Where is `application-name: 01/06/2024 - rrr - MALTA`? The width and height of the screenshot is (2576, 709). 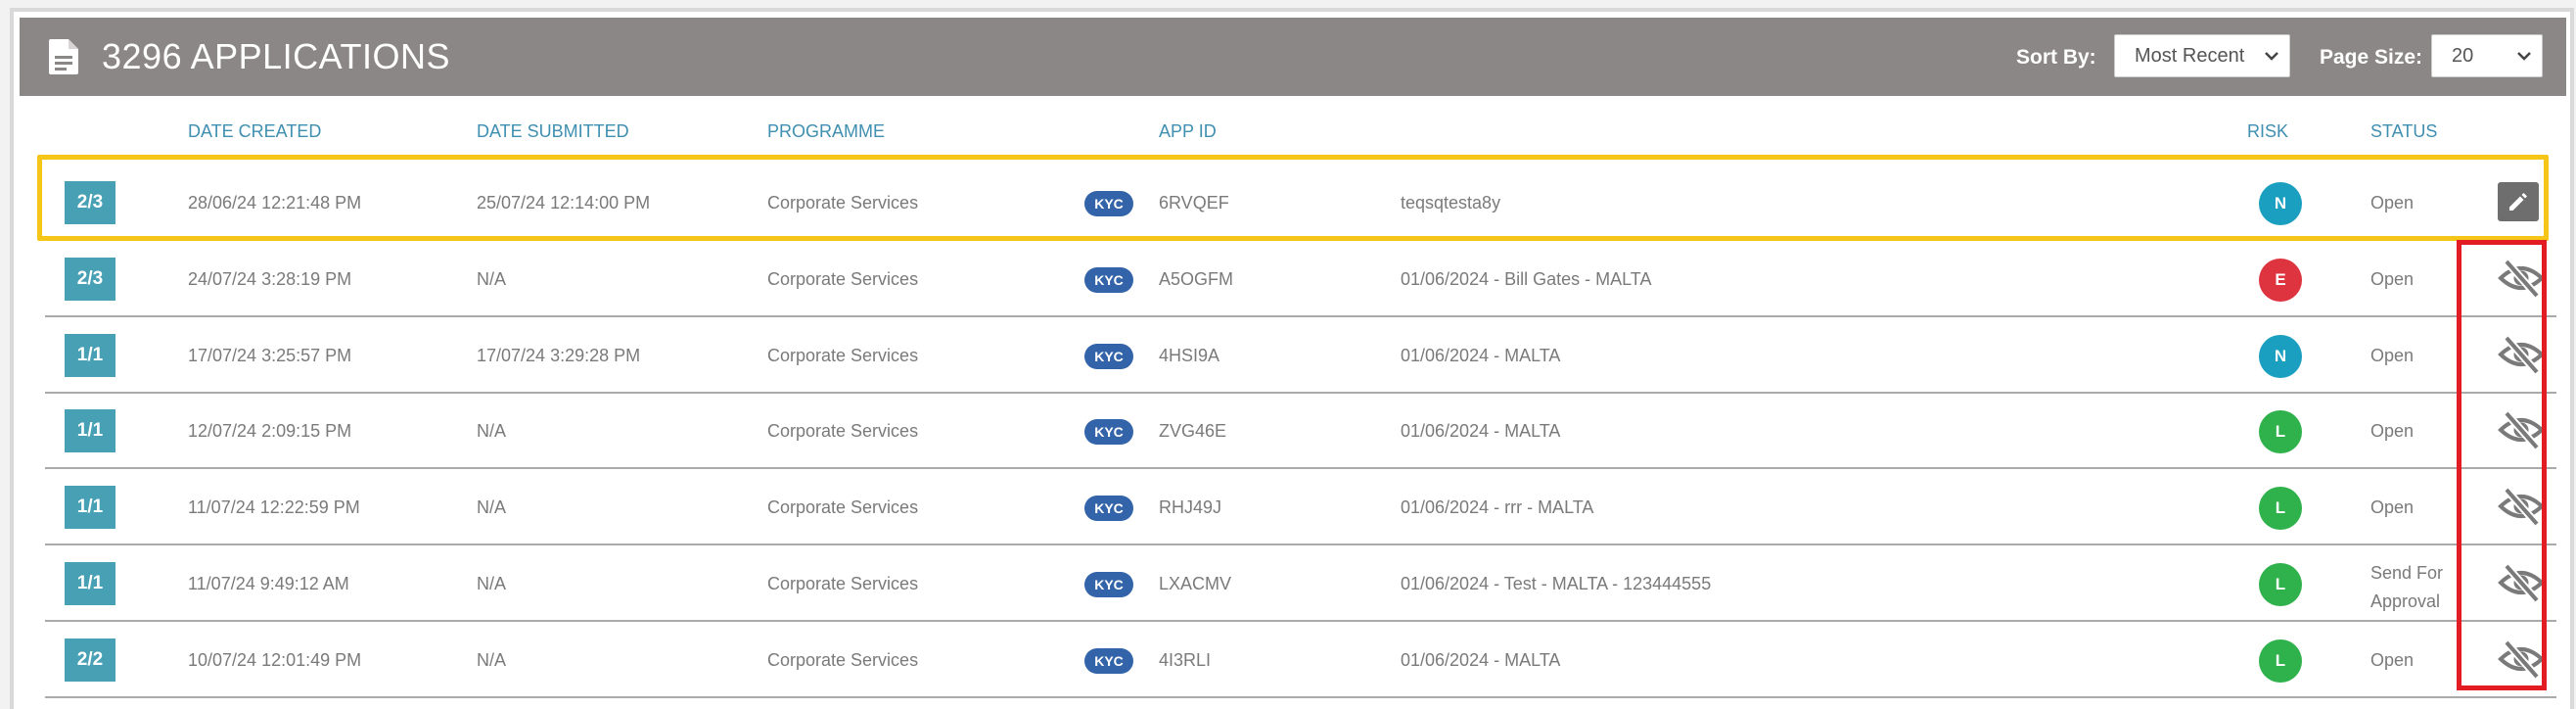 application-name: 01/06/2024 - rrr - MALTA is located at coordinates (1497, 507).